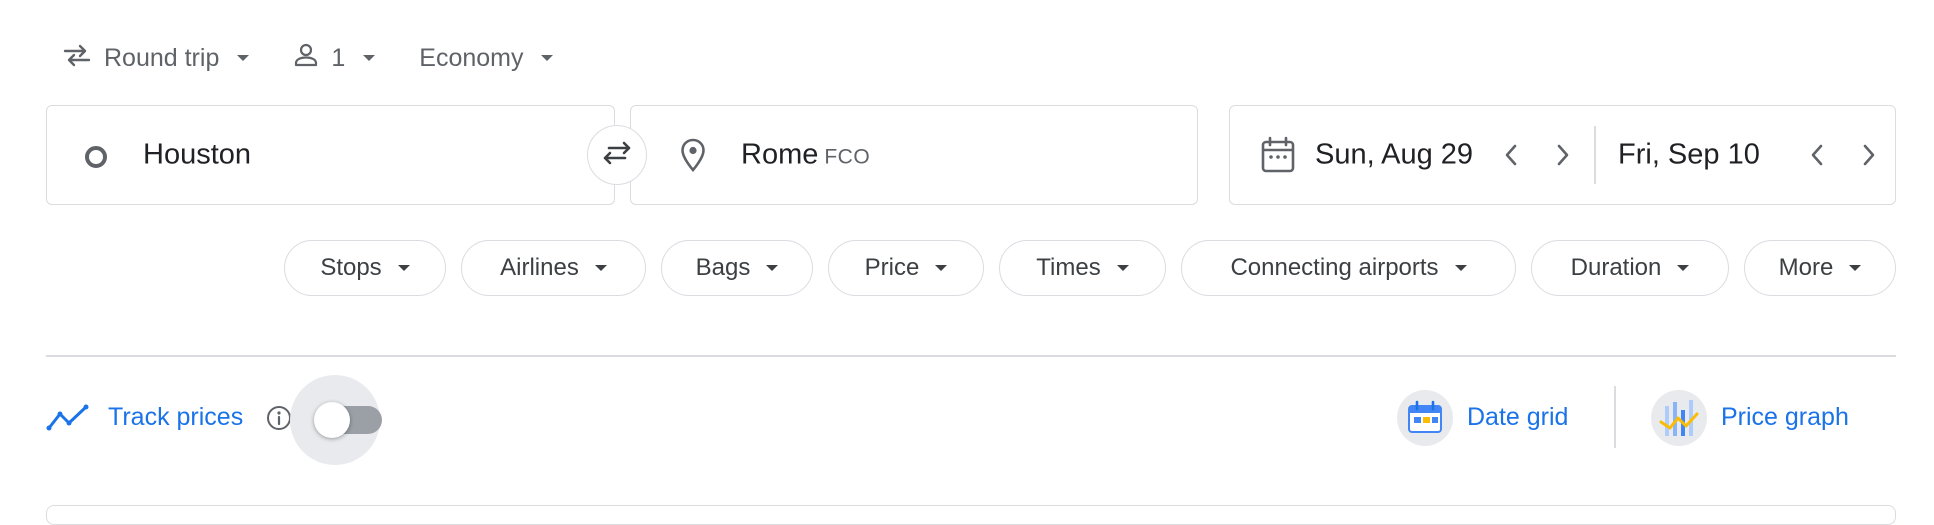  I want to click on passengers-select: 1, so click(334, 58).